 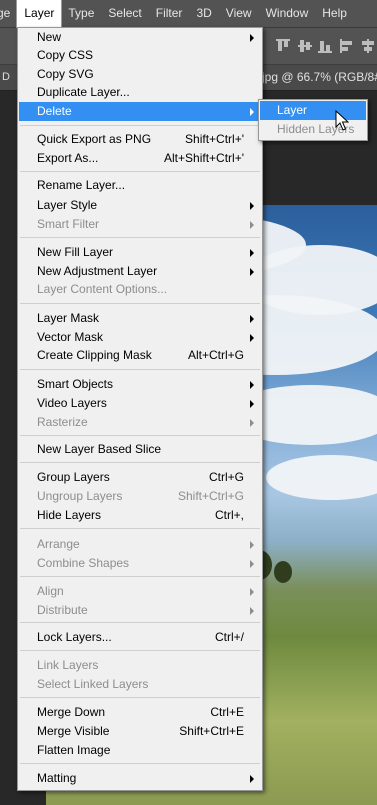 What do you see at coordinates (140, 111) in the screenshot?
I see `menu-item-delete: Delete` at bounding box center [140, 111].